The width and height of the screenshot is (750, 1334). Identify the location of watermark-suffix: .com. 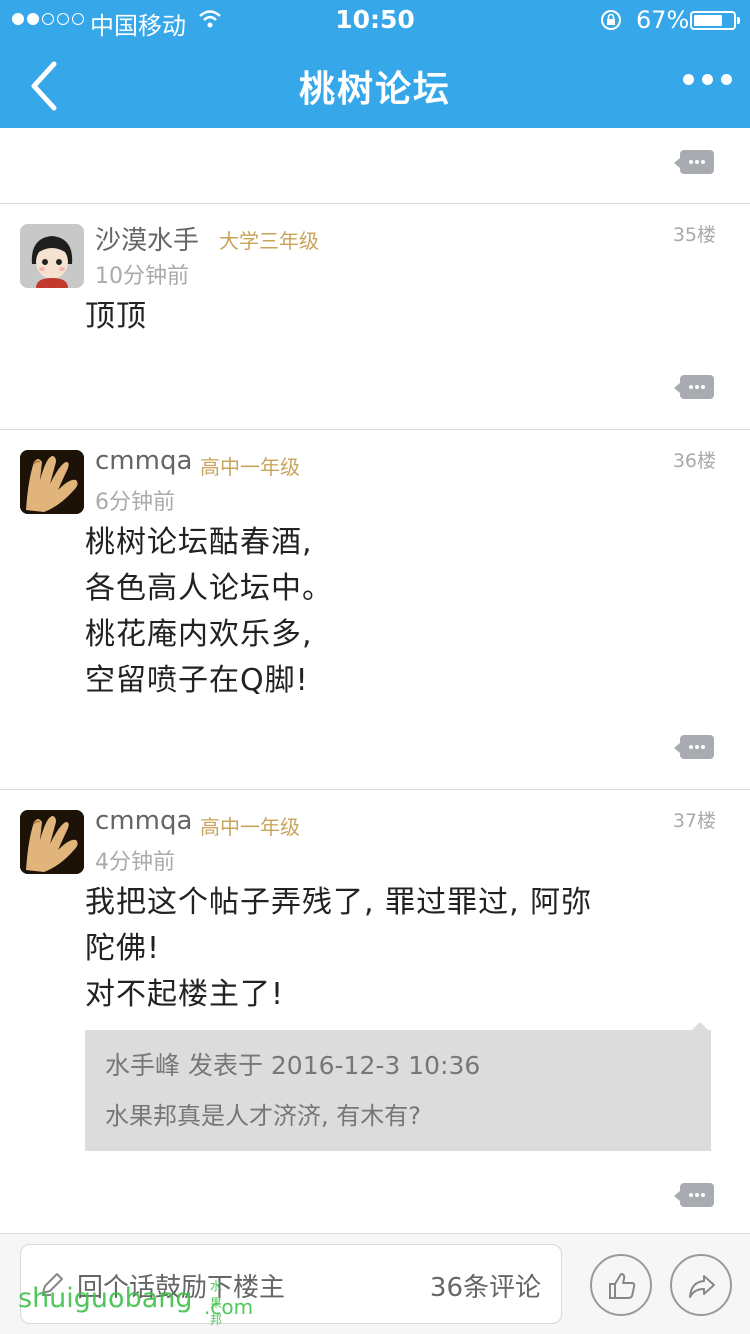
(229, 1307).